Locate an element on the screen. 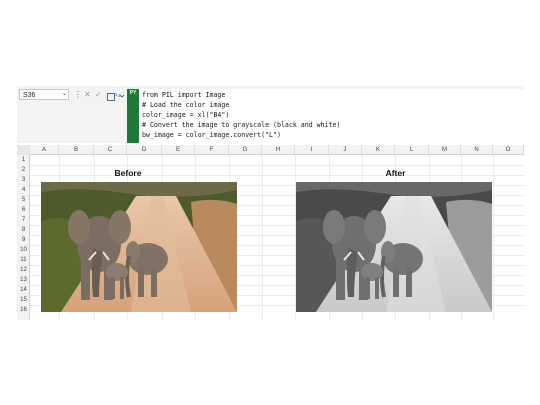 This screenshot has height=405, width=540. row-header-13: 13 is located at coordinates (23, 280).